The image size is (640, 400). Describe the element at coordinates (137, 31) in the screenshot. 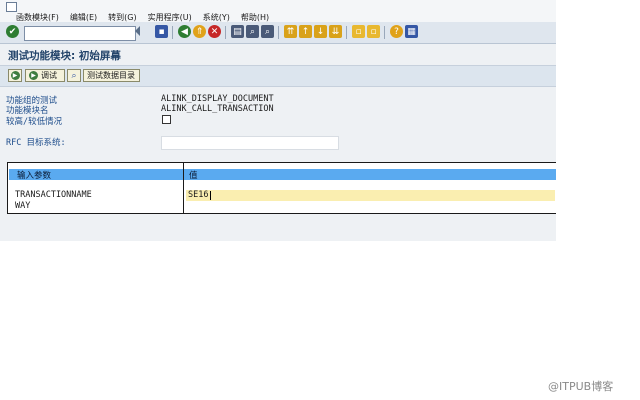

I see `command-history-icon` at that location.